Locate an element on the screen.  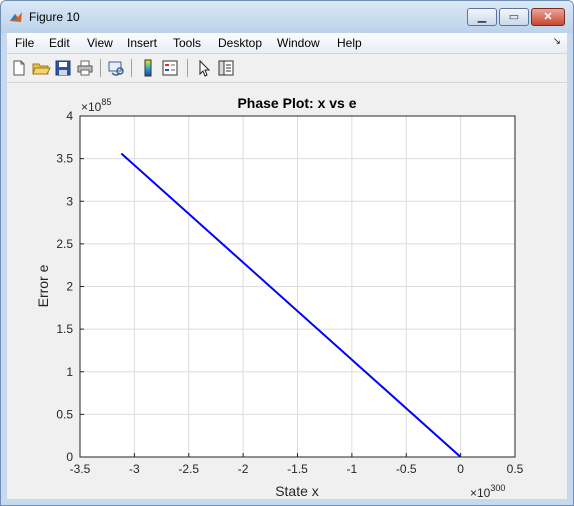
maximize-button: ▭ is located at coordinates (514, 17).